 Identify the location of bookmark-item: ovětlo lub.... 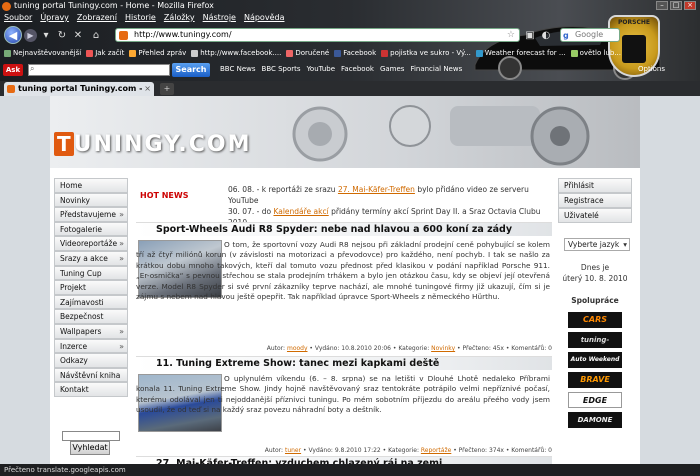
(595, 53).